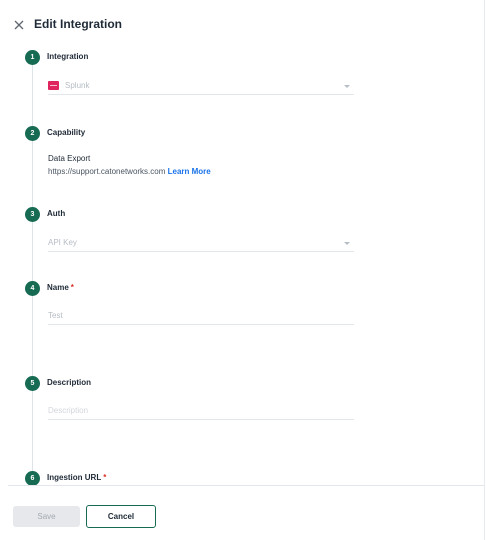  I want to click on step-number-badge: 5, so click(32, 383).